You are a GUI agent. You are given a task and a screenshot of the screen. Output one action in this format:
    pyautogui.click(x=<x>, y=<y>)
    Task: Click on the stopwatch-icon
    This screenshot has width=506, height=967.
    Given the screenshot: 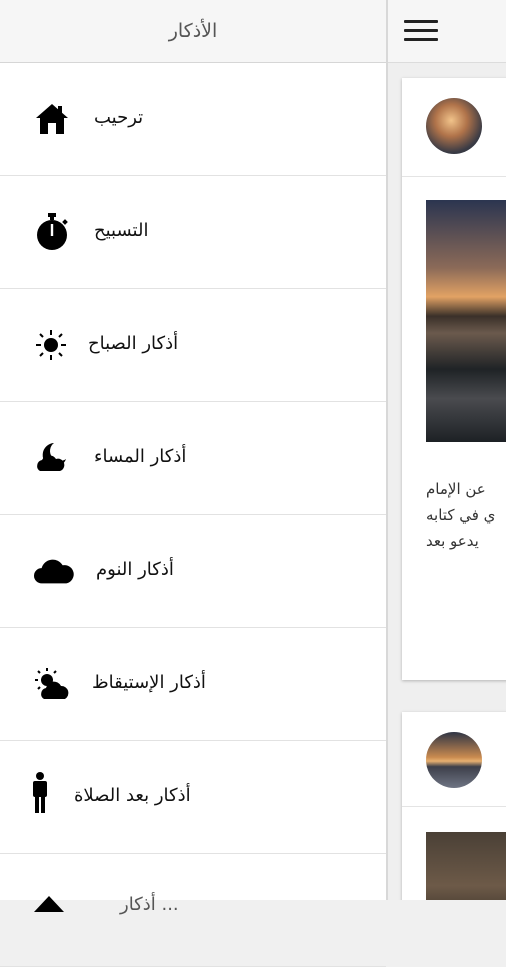 What is the action you would take?
    pyautogui.click(x=54, y=231)
    